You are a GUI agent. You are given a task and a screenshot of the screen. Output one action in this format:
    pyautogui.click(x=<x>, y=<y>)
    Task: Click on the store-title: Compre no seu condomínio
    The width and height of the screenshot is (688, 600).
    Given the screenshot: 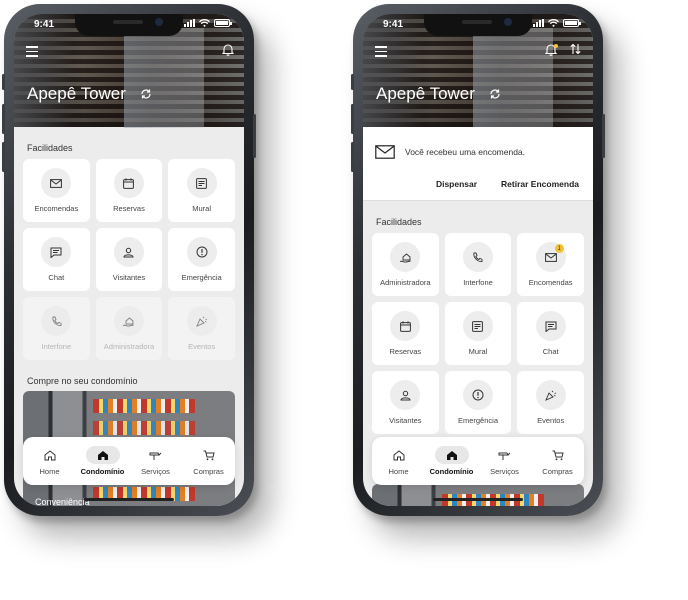 What is the action you would take?
    pyautogui.click(x=82, y=381)
    